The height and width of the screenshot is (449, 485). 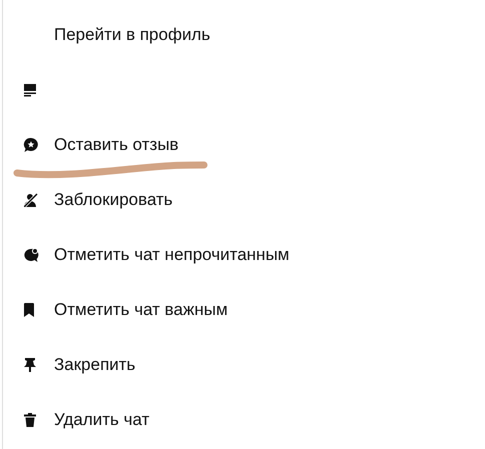 I want to click on menu-item: Заблокировать, so click(x=113, y=200).